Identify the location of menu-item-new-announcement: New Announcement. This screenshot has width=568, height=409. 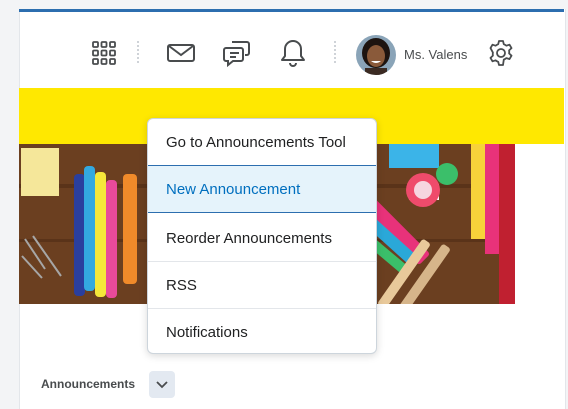
(262, 189).